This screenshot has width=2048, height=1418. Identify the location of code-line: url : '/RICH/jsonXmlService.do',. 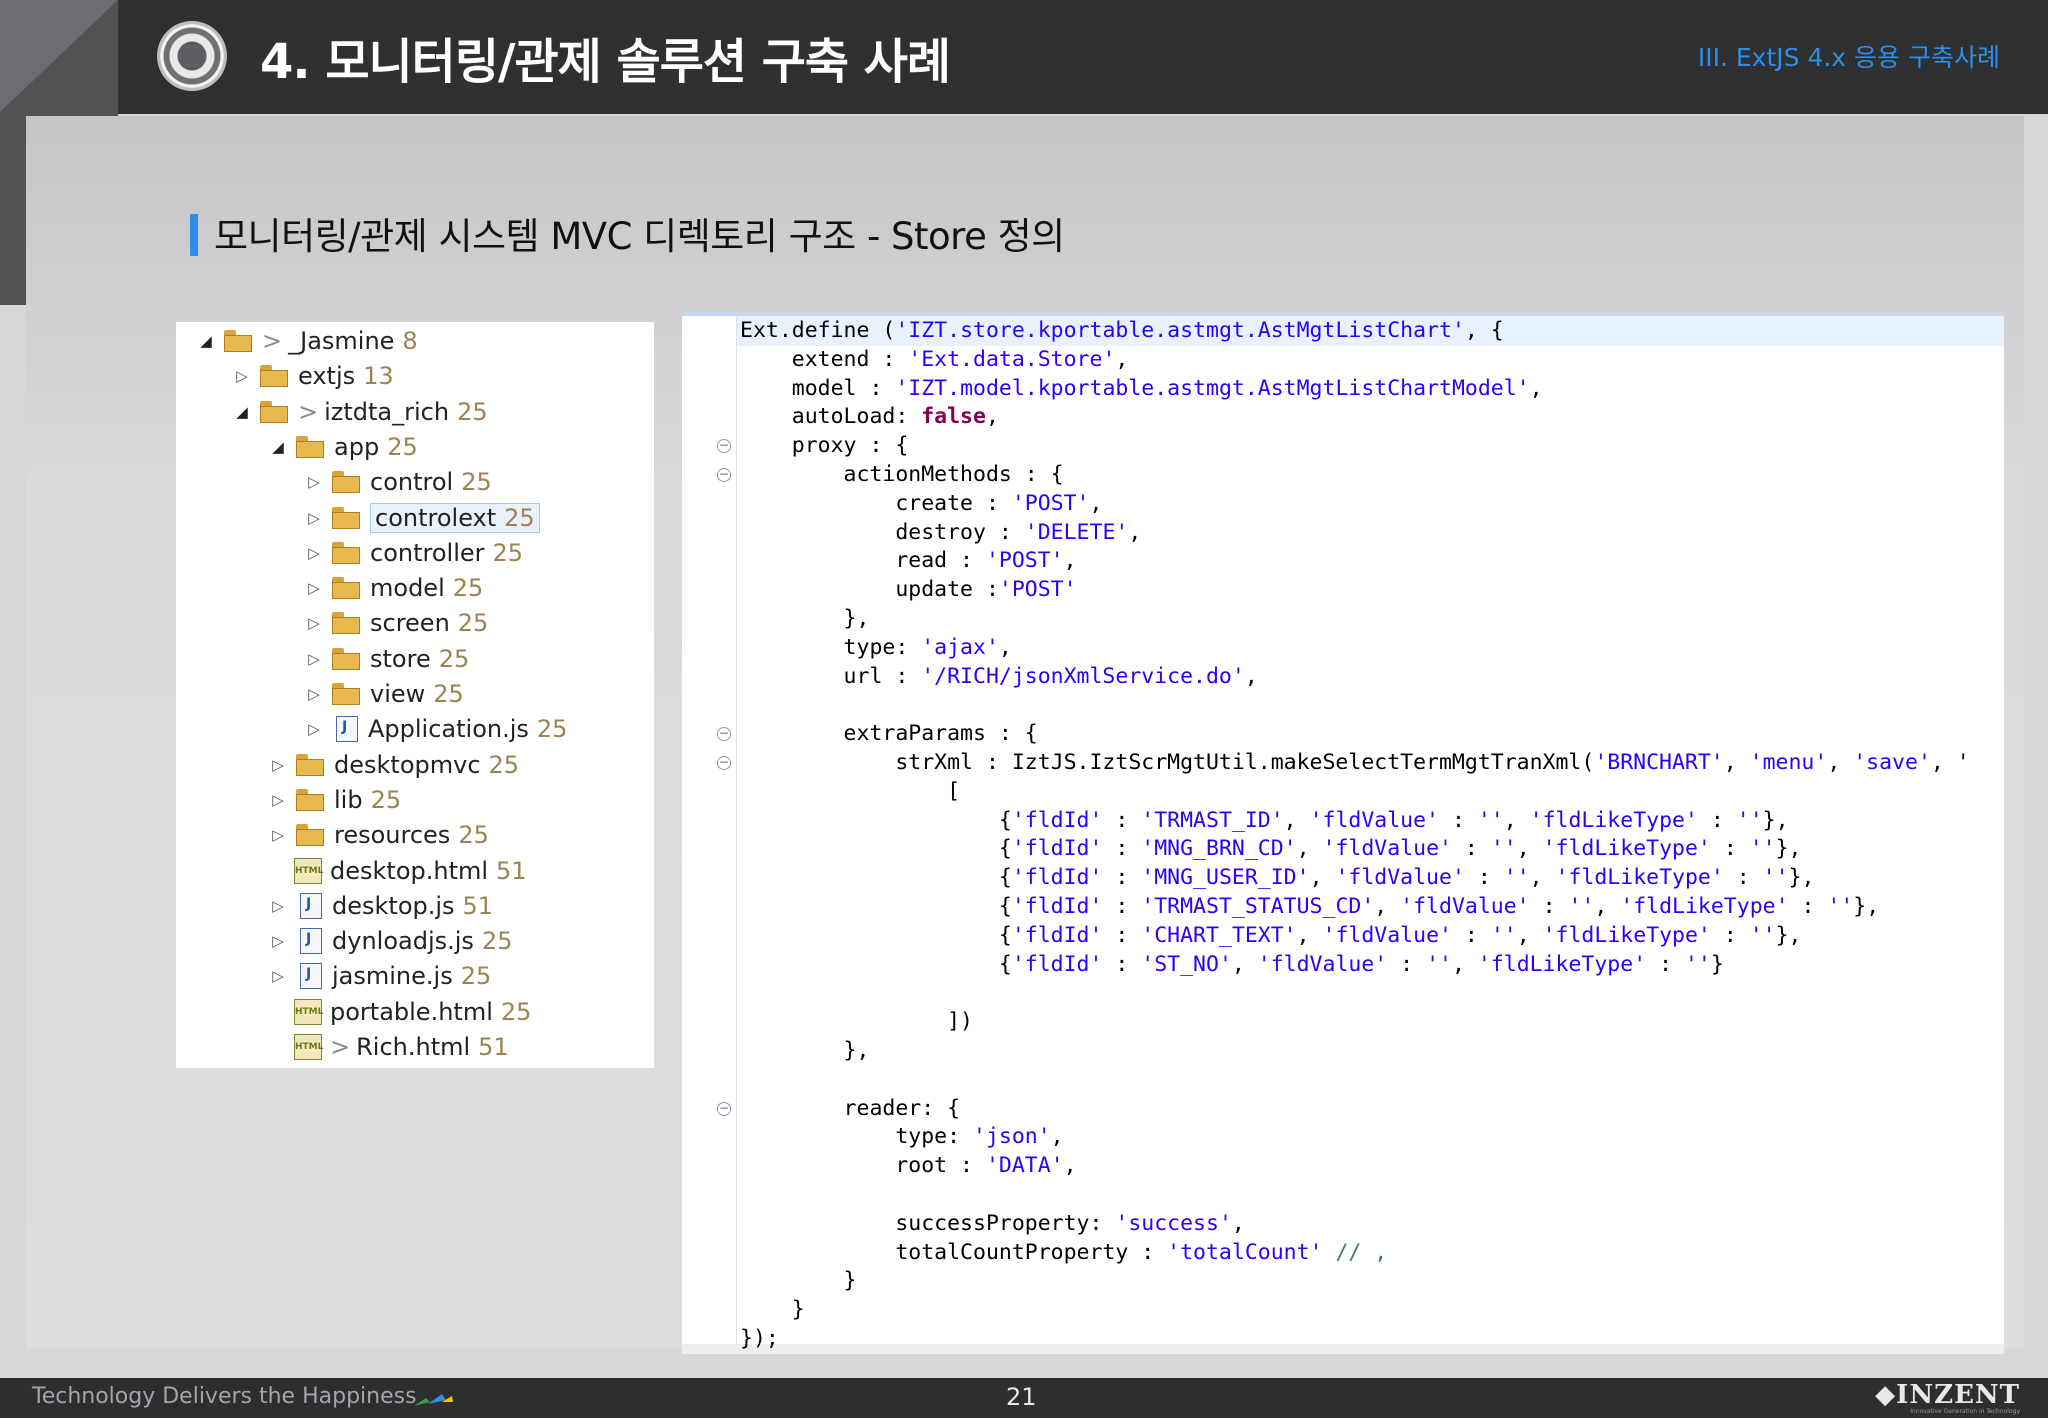
(999, 677).